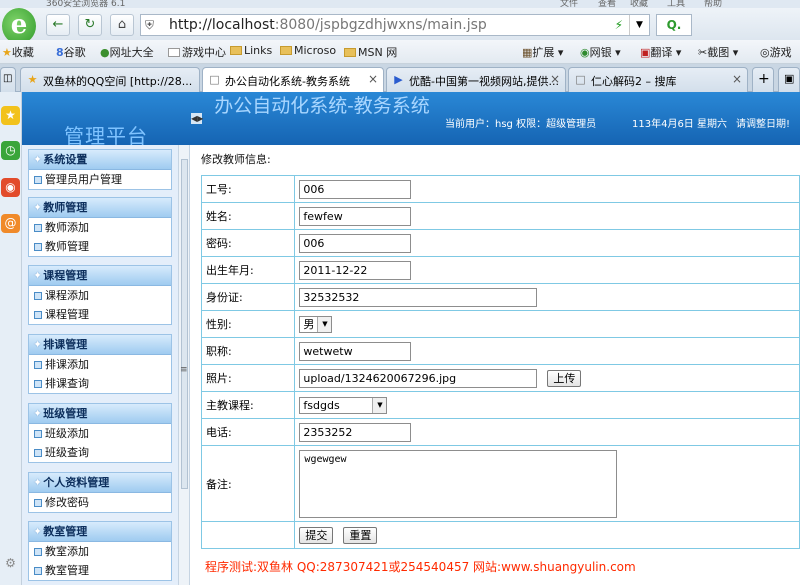 Image resolution: width=800 pixels, height=585 pixels. Describe the element at coordinates (18, 52) in the screenshot. I see `bookmark-favorites: ★收藏` at that location.